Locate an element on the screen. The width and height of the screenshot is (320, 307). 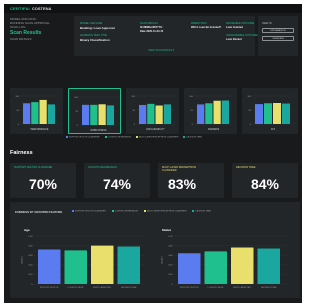
fairness-card-dt: Decision Tree 84% is located at coordinates (265, 180).